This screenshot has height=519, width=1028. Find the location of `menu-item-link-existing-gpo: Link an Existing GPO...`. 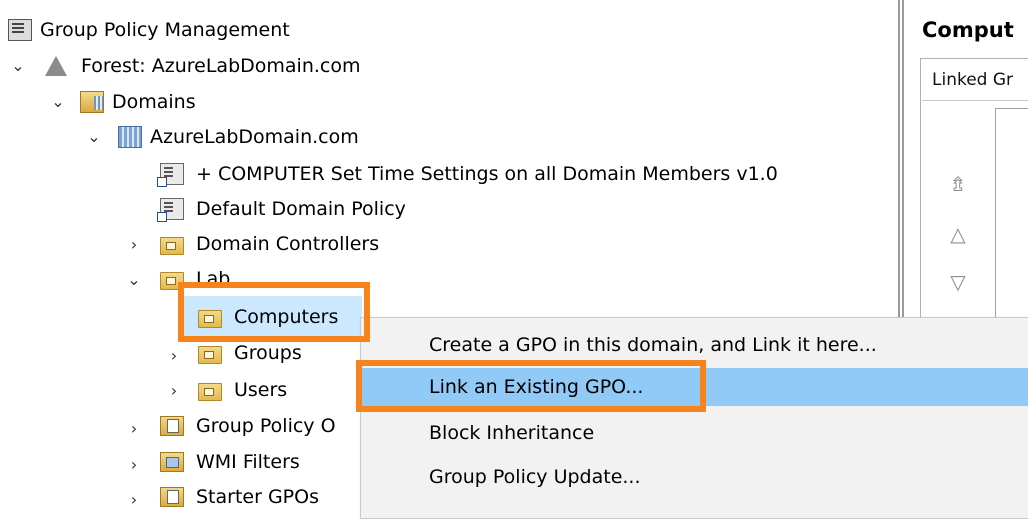

menu-item-link-existing-gpo: Link an Existing GPO... is located at coordinates (694, 387).